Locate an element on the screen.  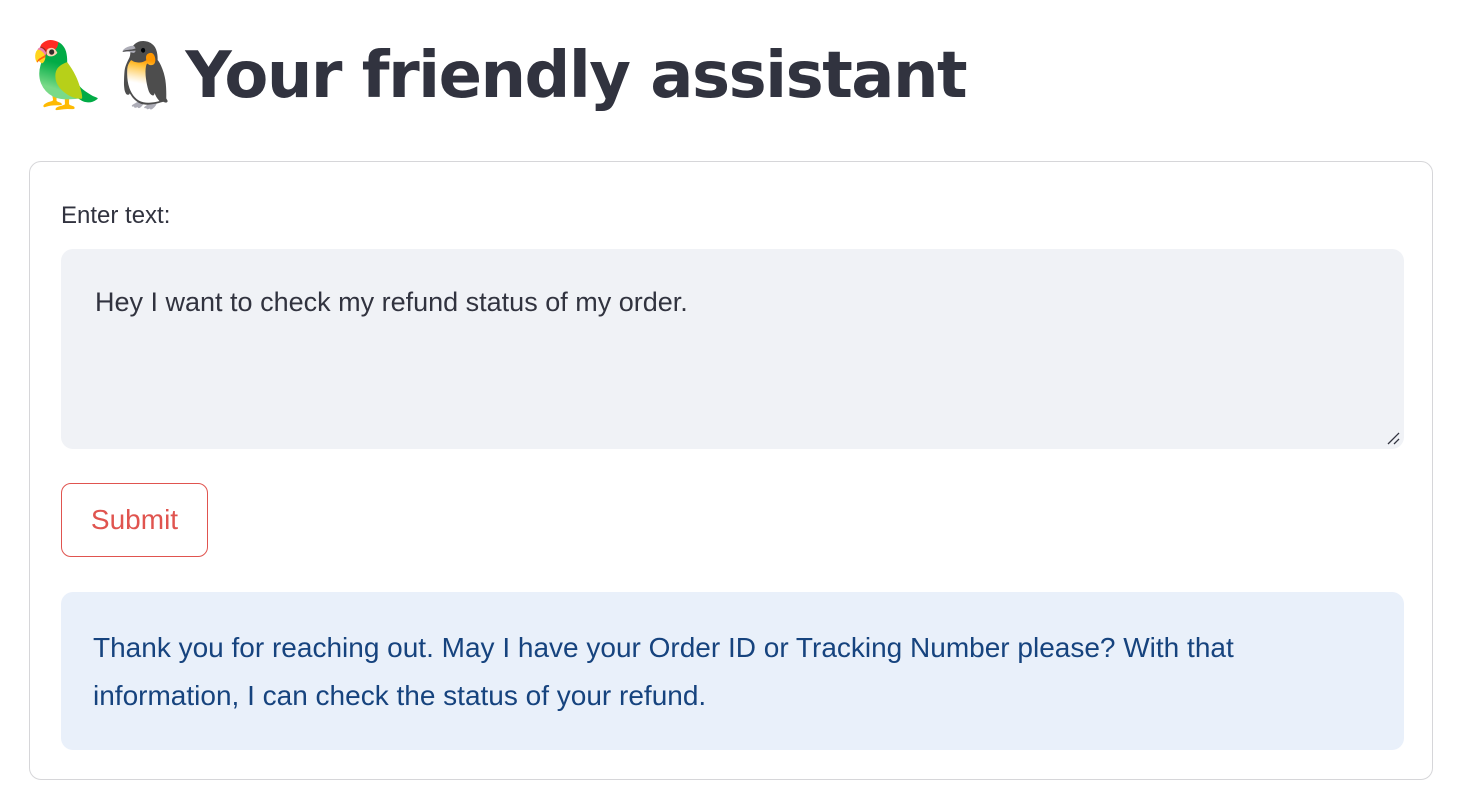
parrot-icon: 🦜 is located at coordinates (66, 76).